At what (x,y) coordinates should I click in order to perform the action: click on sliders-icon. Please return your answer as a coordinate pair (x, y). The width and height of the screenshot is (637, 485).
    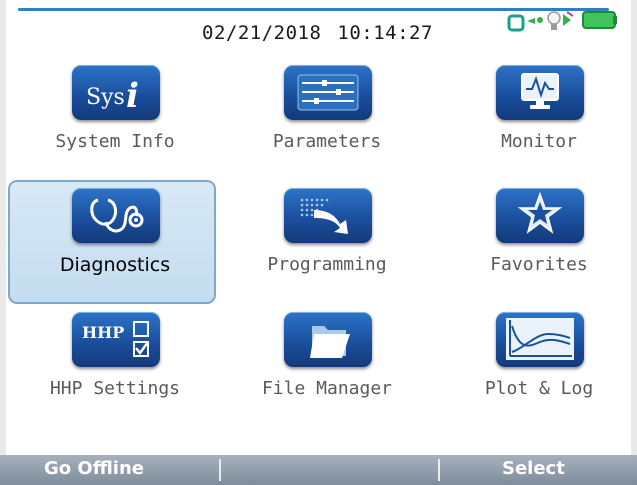
    Looking at the image, I should click on (328, 92).